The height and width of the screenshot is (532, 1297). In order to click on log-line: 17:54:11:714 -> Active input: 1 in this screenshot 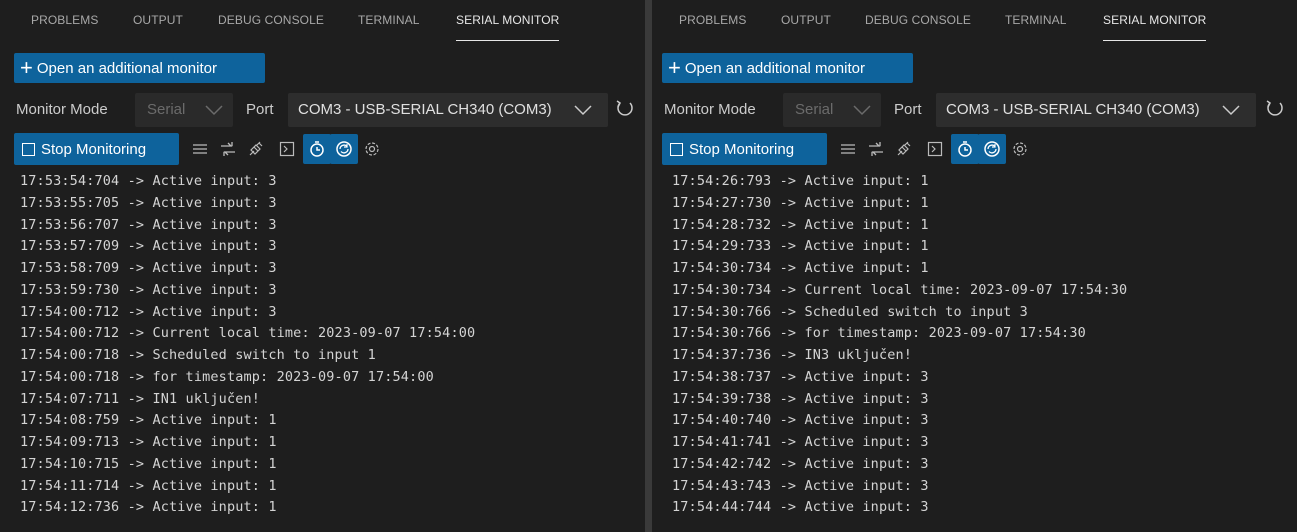, I will do `click(148, 485)`.